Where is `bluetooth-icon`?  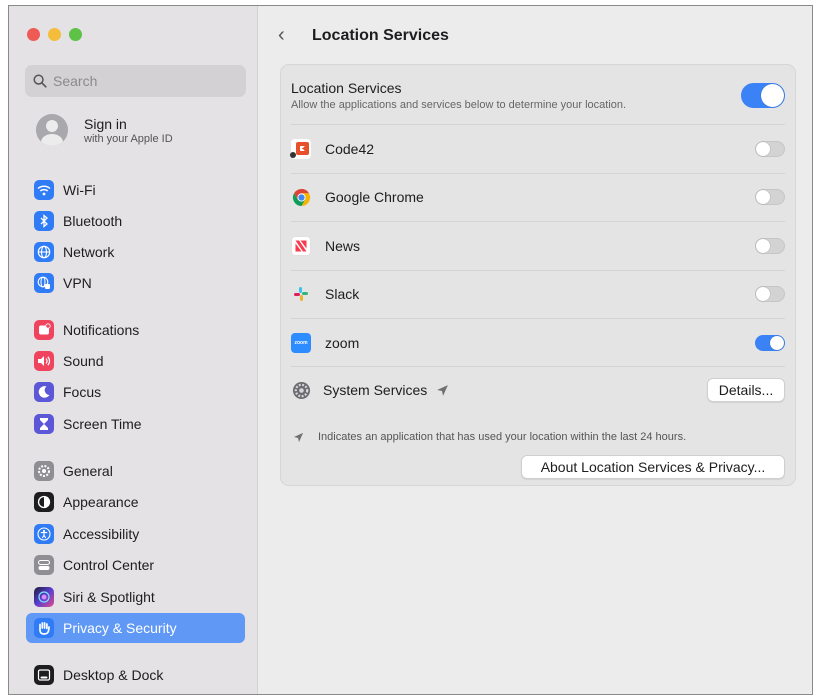
bluetooth-icon is located at coordinates (44, 221).